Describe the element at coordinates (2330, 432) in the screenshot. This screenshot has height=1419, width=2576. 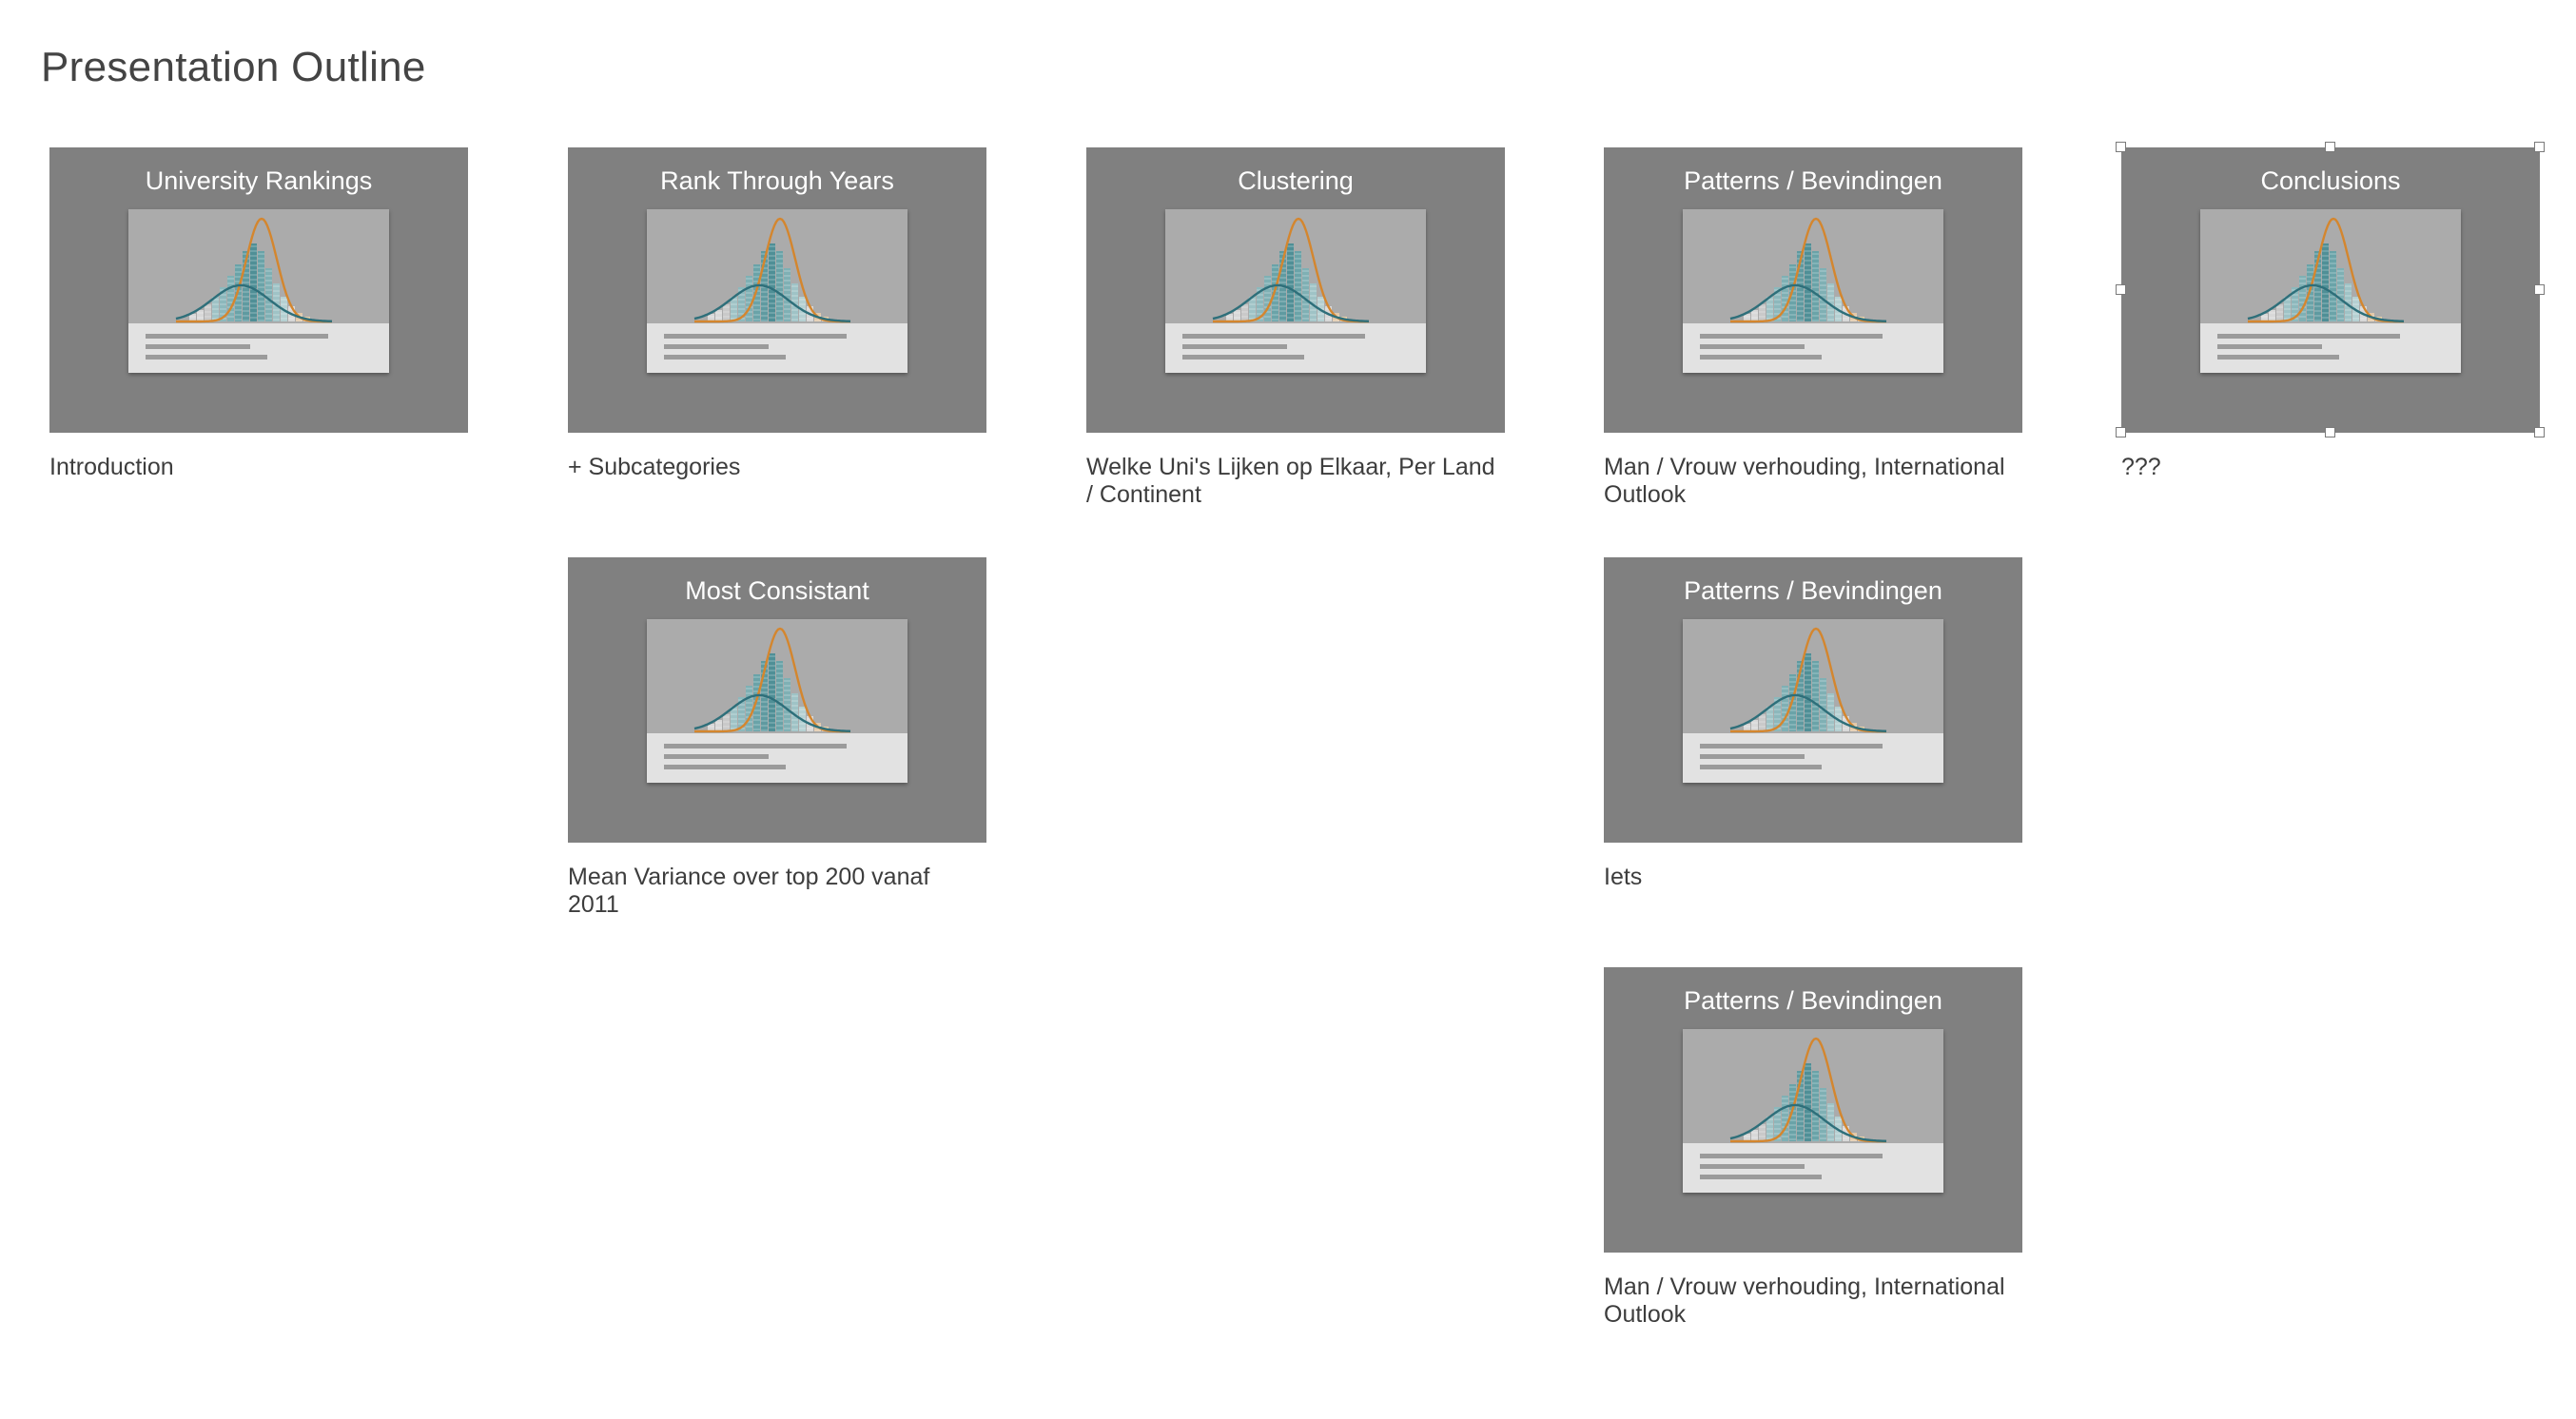
I see `resize-handle-bottom` at that location.